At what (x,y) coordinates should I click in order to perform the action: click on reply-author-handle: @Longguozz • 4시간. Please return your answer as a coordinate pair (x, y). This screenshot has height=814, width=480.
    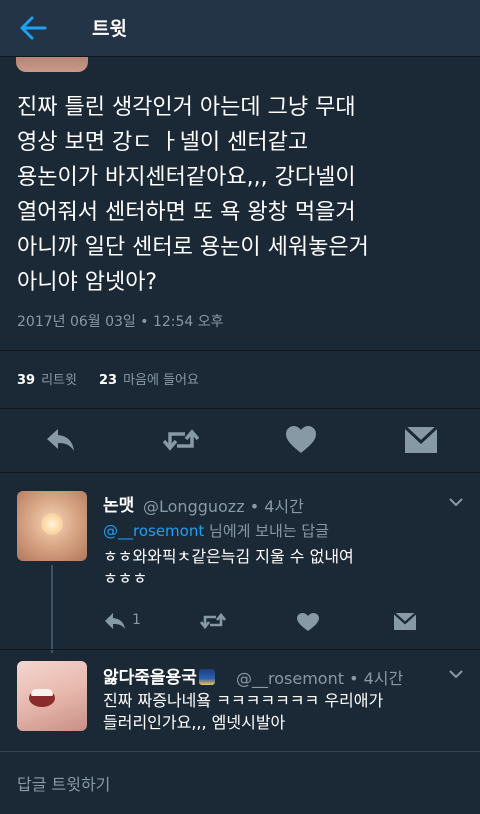
    Looking at the image, I should click on (223, 505).